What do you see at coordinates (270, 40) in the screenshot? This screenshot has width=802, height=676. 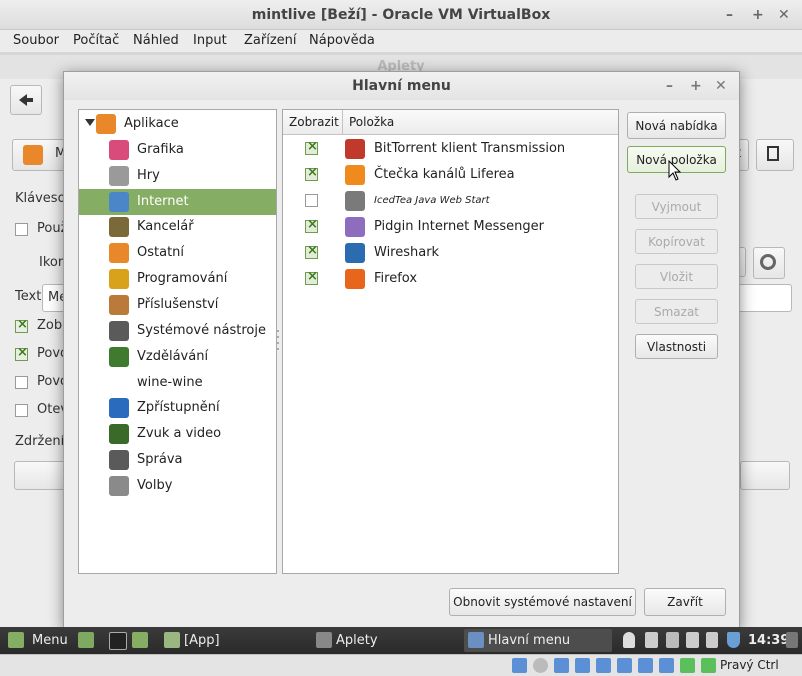 I see `menu-zarizeni: Zařízení` at bounding box center [270, 40].